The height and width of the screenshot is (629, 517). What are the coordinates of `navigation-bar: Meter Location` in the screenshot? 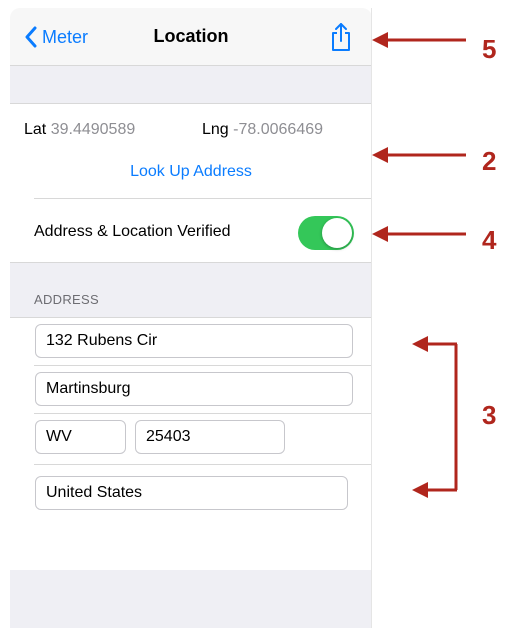 It's located at (191, 37).